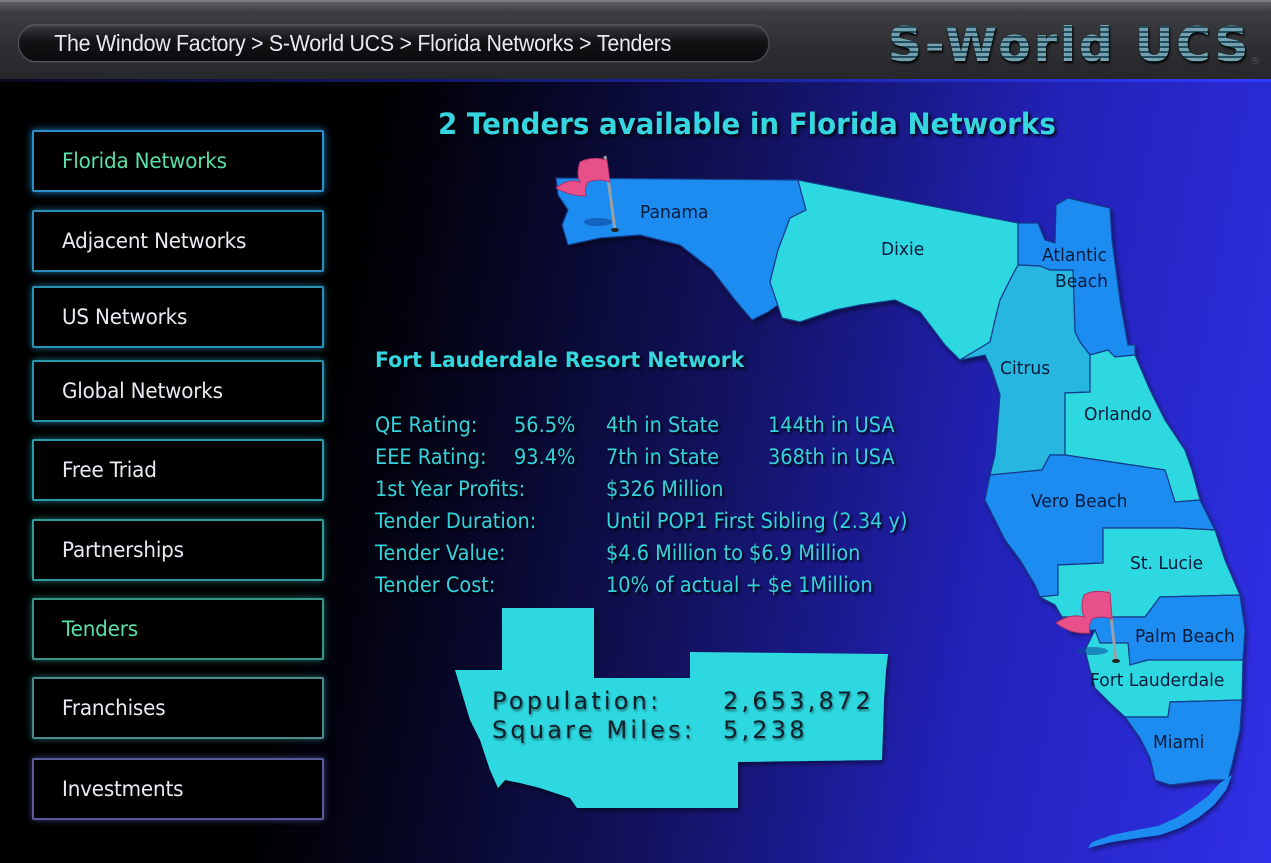  What do you see at coordinates (545, 457) in the screenshot?
I see `eee-rating-value: 93.4%` at bounding box center [545, 457].